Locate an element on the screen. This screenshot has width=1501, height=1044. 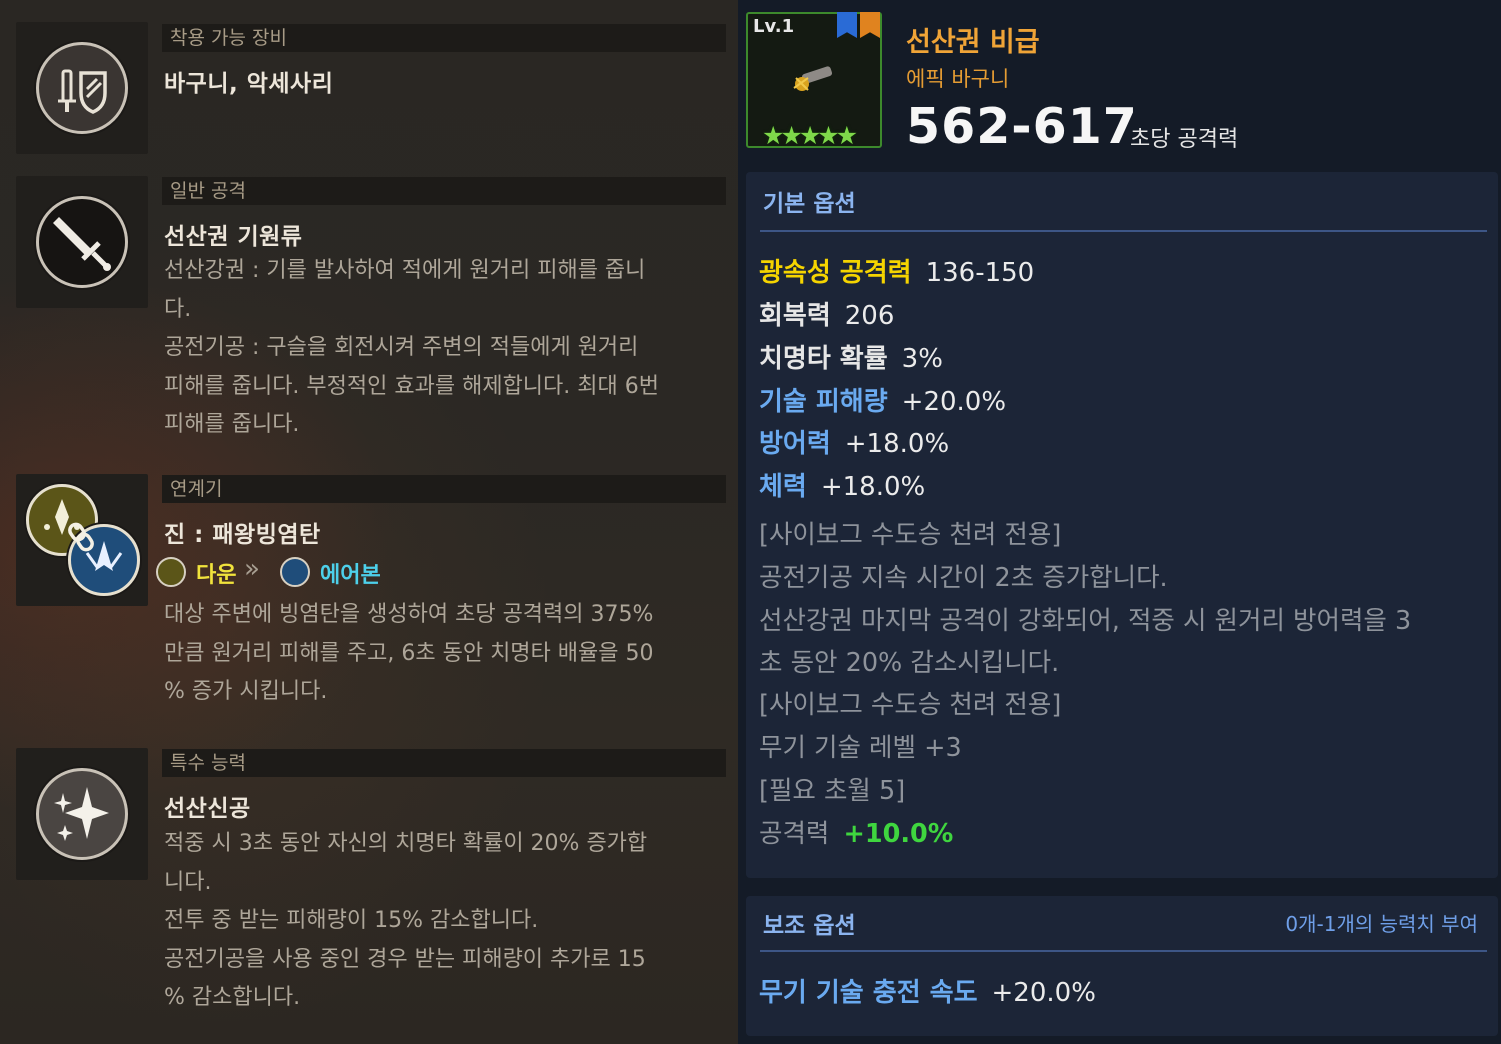
item-thumbnail: Lv.1 ★★★★★ is located at coordinates (814, 81).